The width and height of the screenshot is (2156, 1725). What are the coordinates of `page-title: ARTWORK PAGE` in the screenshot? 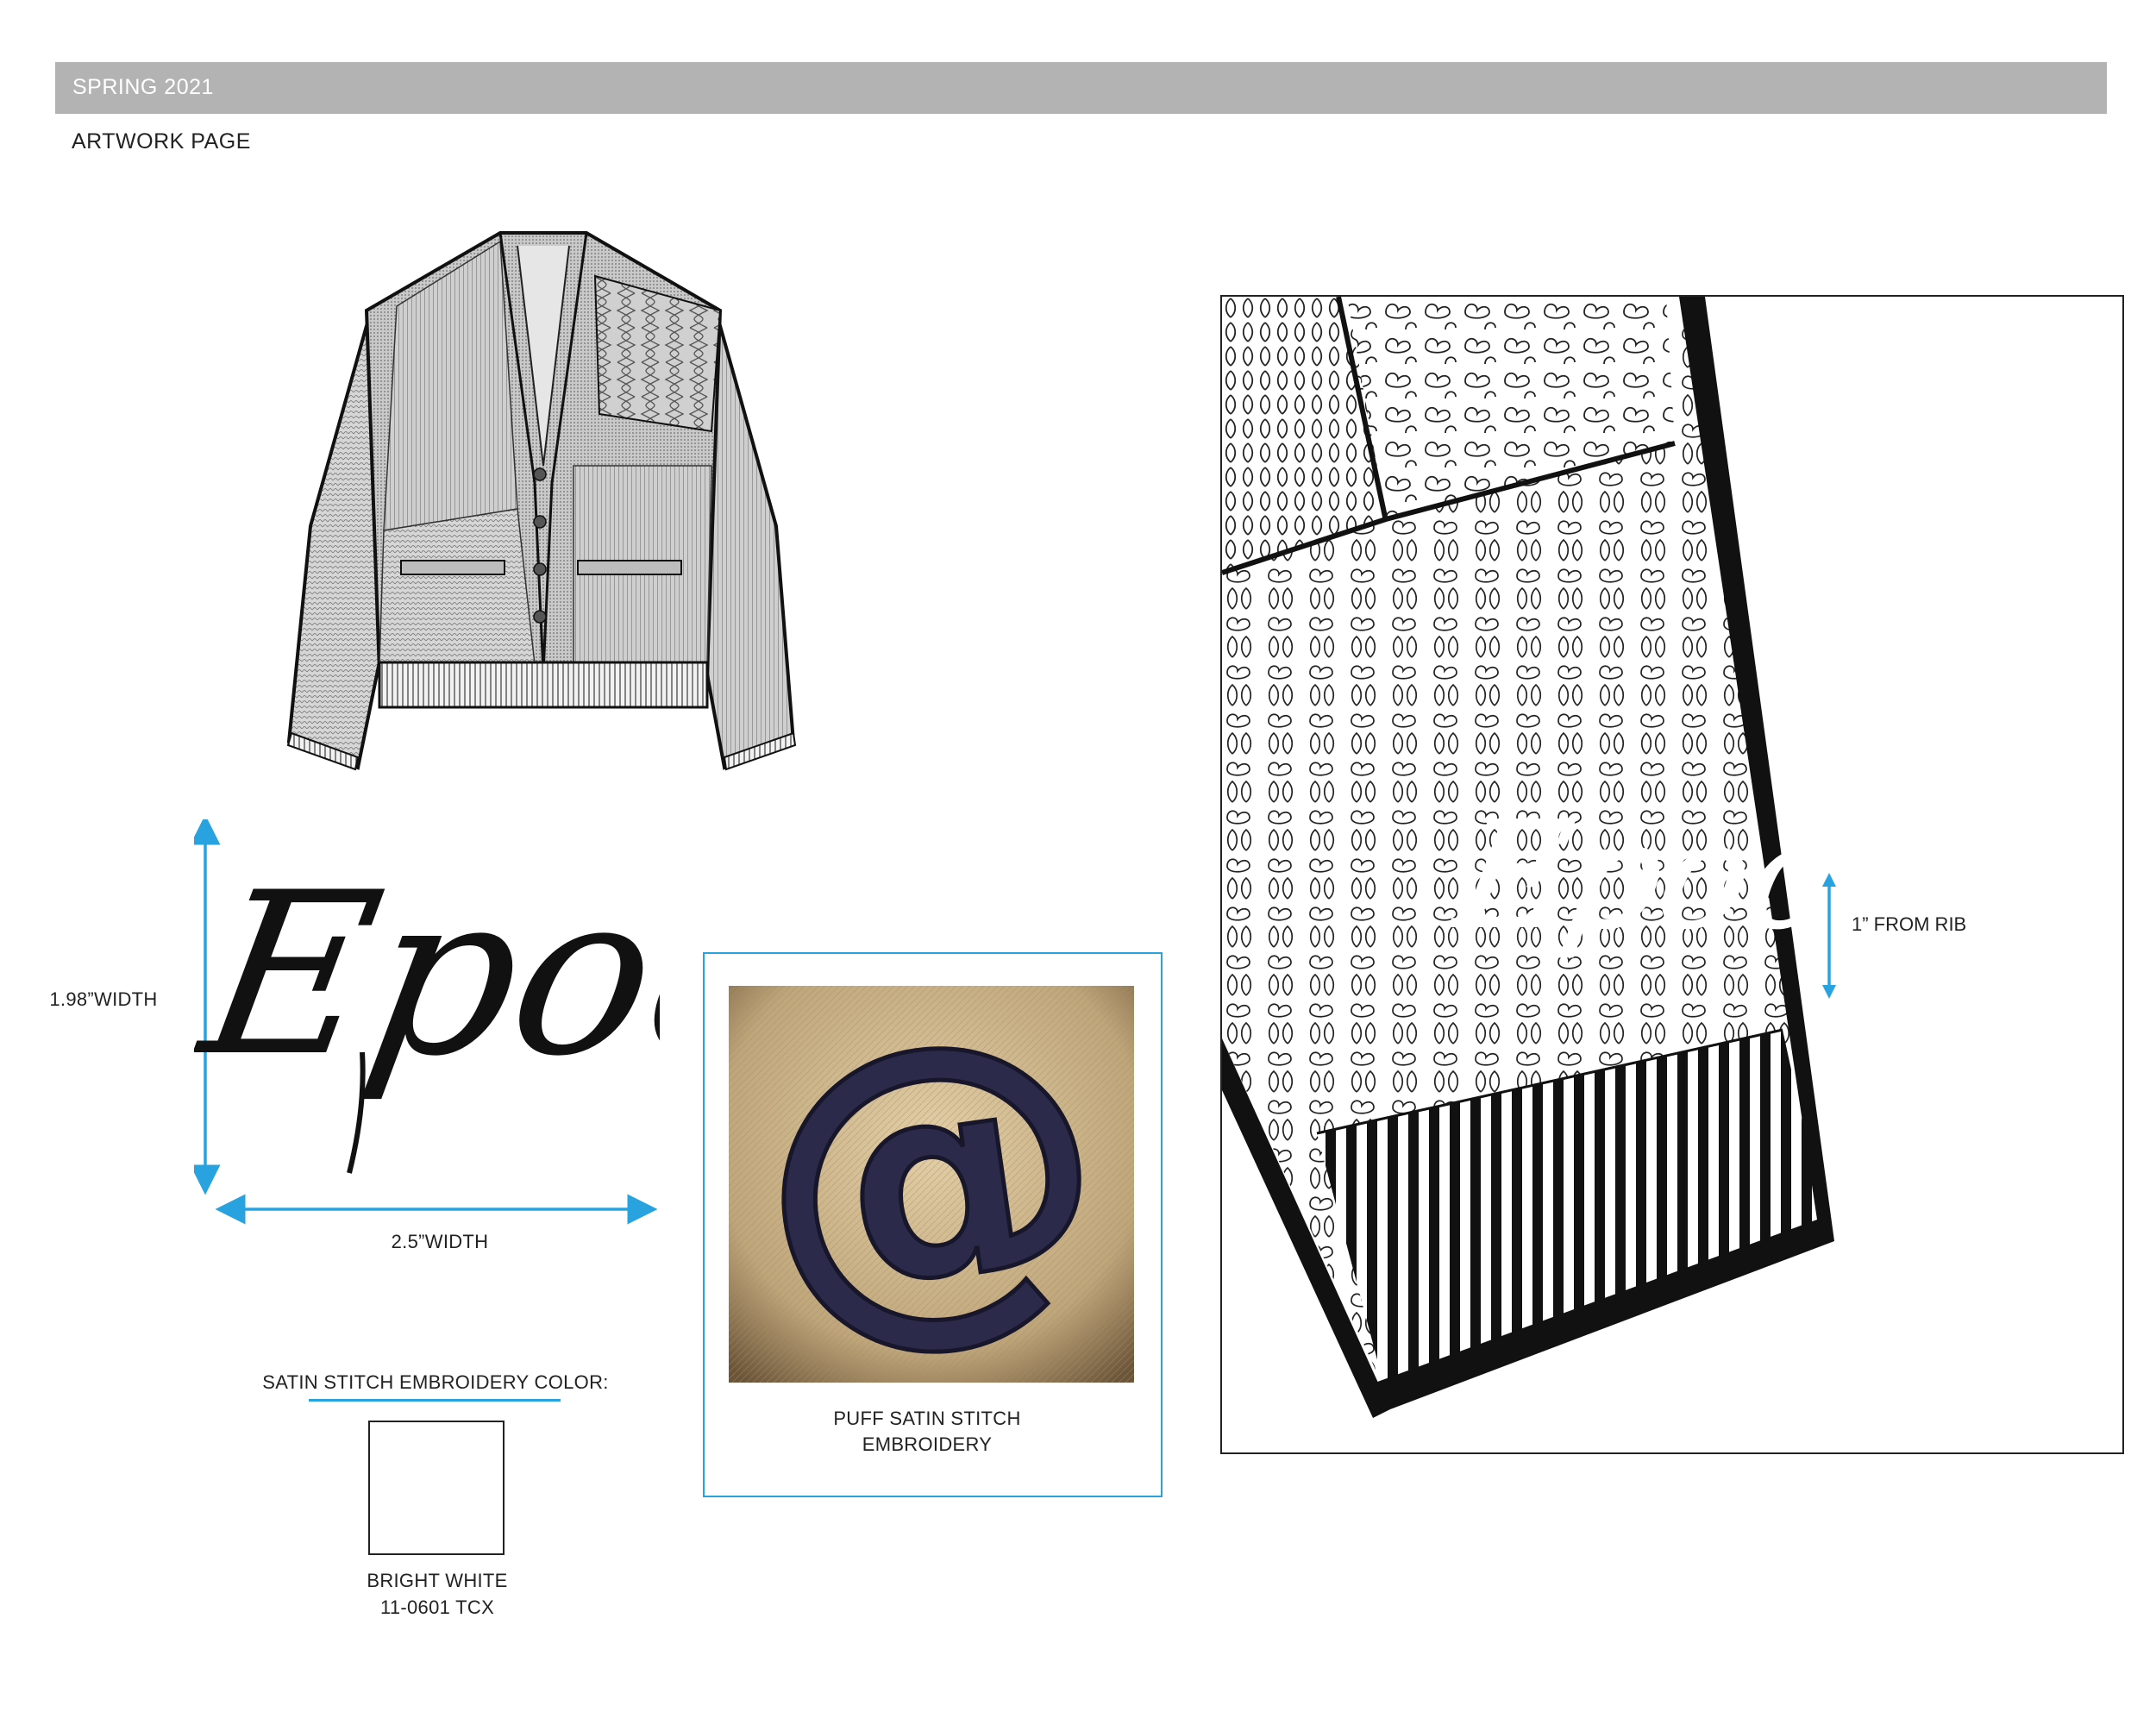 It's located at (161, 141).